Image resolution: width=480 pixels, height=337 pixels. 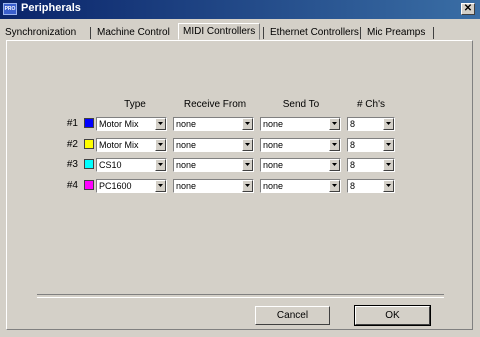 What do you see at coordinates (133, 33) in the screenshot?
I see `tab-machine-control: Machine Control` at bounding box center [133, 33].